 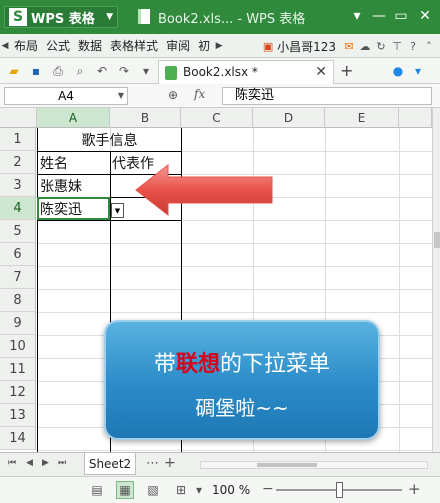 What do you see at coordinates (199, 94) in the screenshot?
I see `fx-icon: fx` at bounding box center [199, 94].